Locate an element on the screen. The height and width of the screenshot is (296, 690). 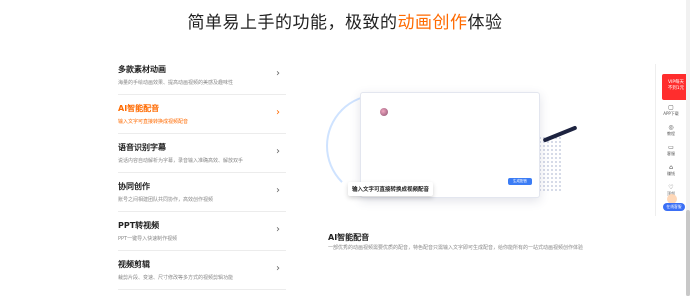
preview-caption: 输入文字可直接转换成视频配音 is located at coordinates (391, 189).